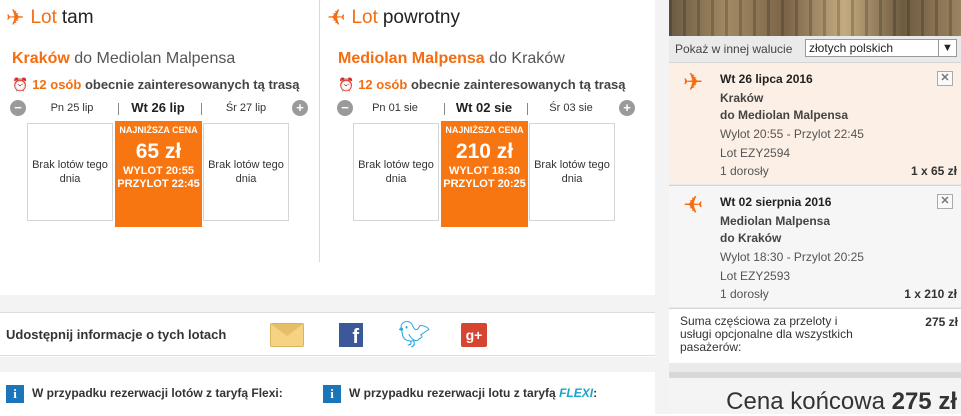 This screenshot has width=961, height=416. I want to click on return-day-next: Brak lotów tego dnia, so click(572, 172).